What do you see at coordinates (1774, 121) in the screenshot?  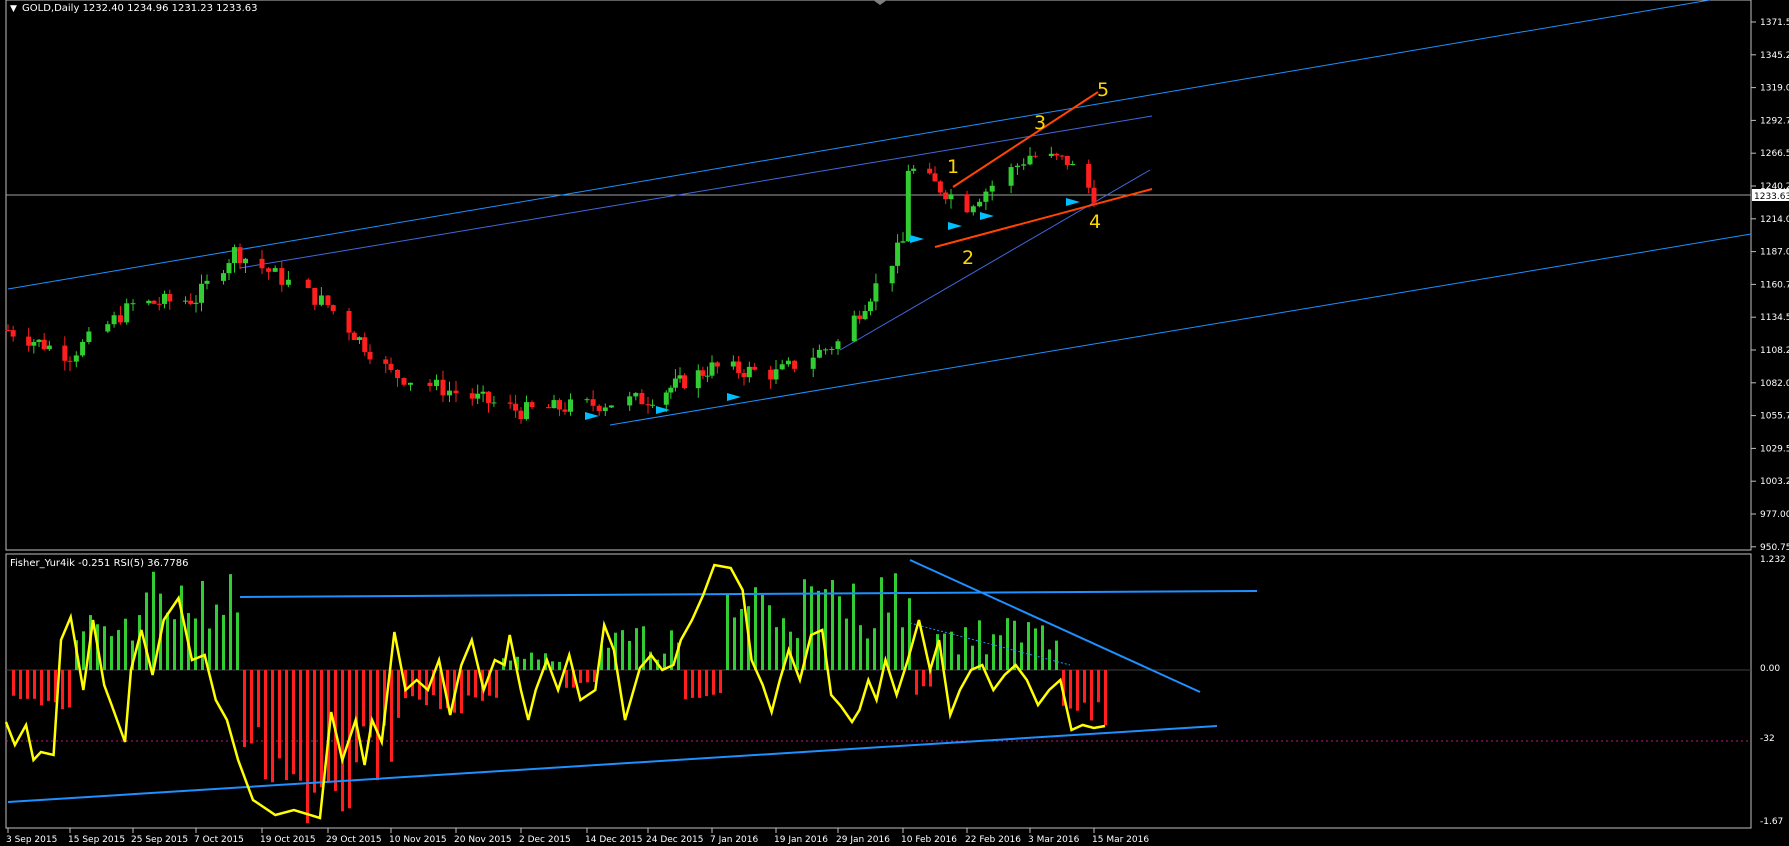 I see `price-tick-label: 1292.75` at bounding box center [1774, 121].